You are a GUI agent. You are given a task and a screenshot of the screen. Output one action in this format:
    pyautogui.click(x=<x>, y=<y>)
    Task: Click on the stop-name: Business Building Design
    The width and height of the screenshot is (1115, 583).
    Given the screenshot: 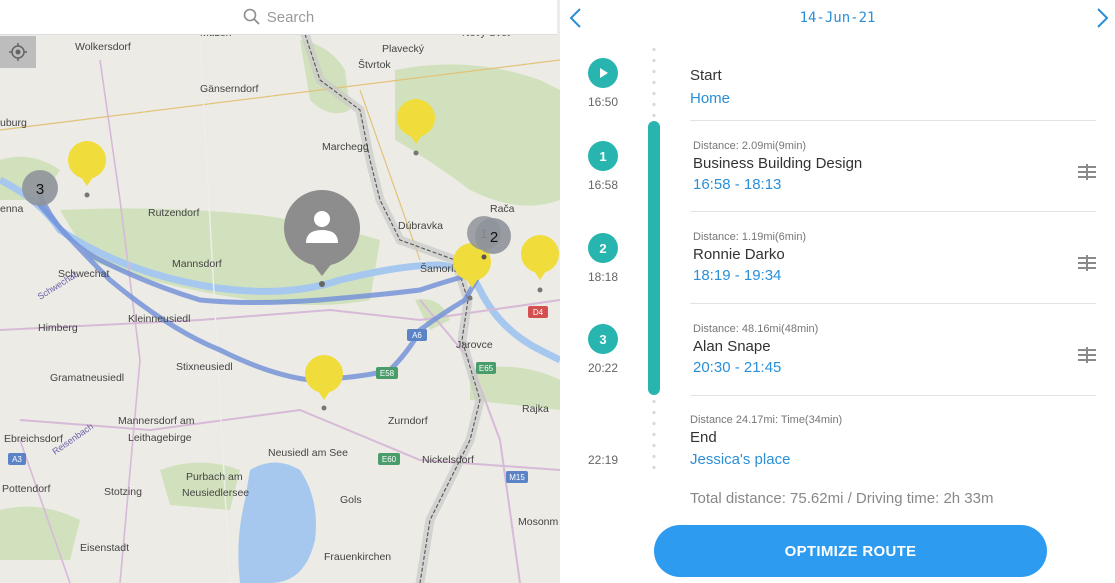 What is the action you would take?
    pyautogui.click(x=778, y=163)
    